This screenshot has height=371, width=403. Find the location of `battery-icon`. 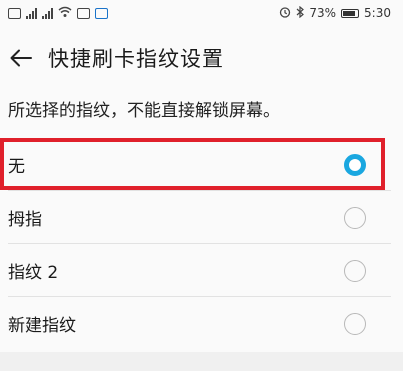

battery-icon is located at coordinates (350, 13).